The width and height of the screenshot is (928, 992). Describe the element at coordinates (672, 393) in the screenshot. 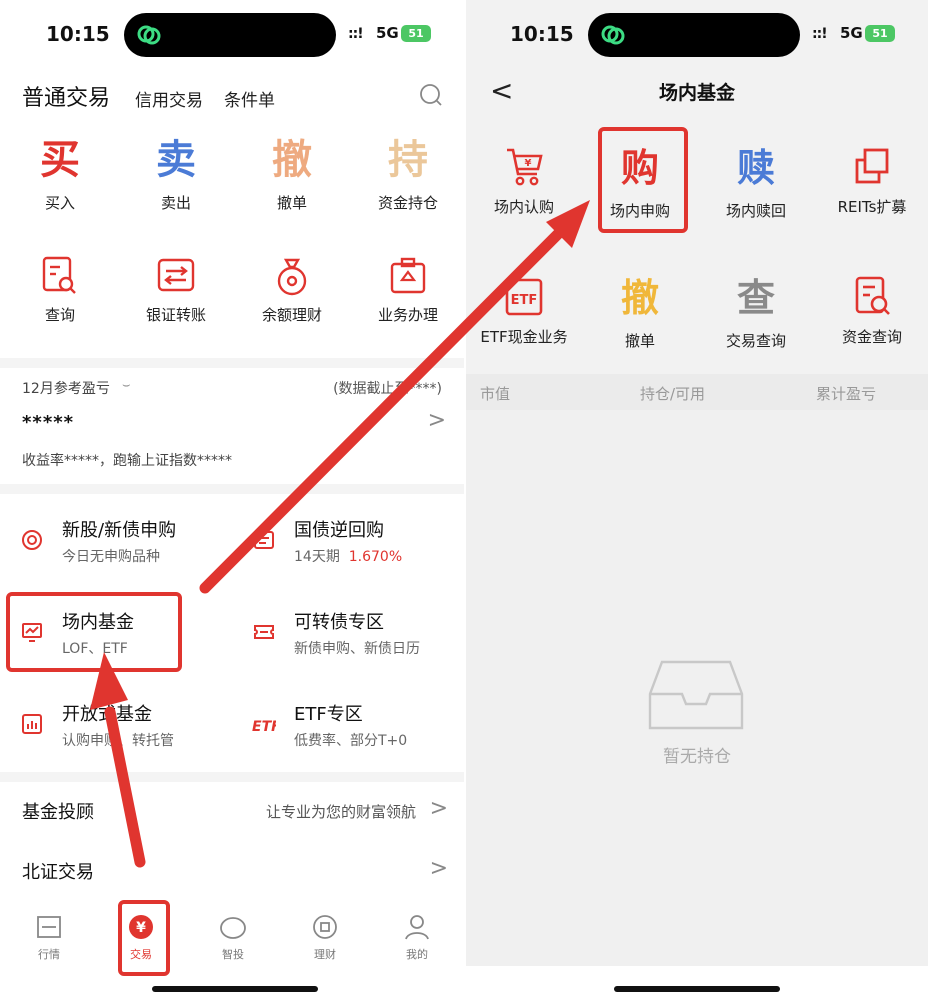

I see `column-position: 持仓/可用` at that location.